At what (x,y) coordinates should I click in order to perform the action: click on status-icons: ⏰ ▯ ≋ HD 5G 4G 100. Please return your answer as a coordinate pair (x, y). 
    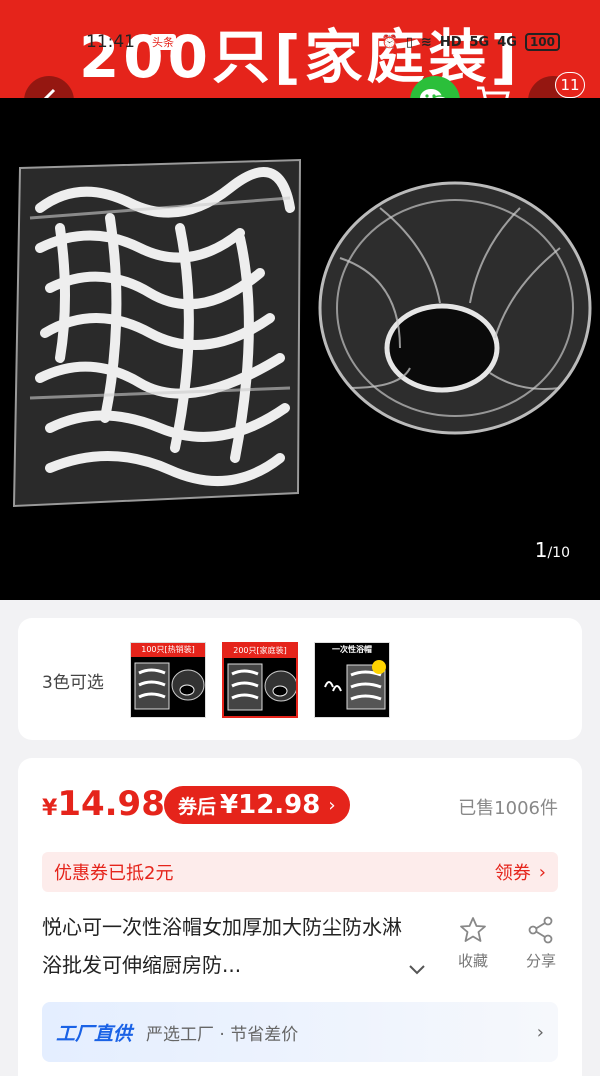
    Looking at the image, I should click on (471, 42).